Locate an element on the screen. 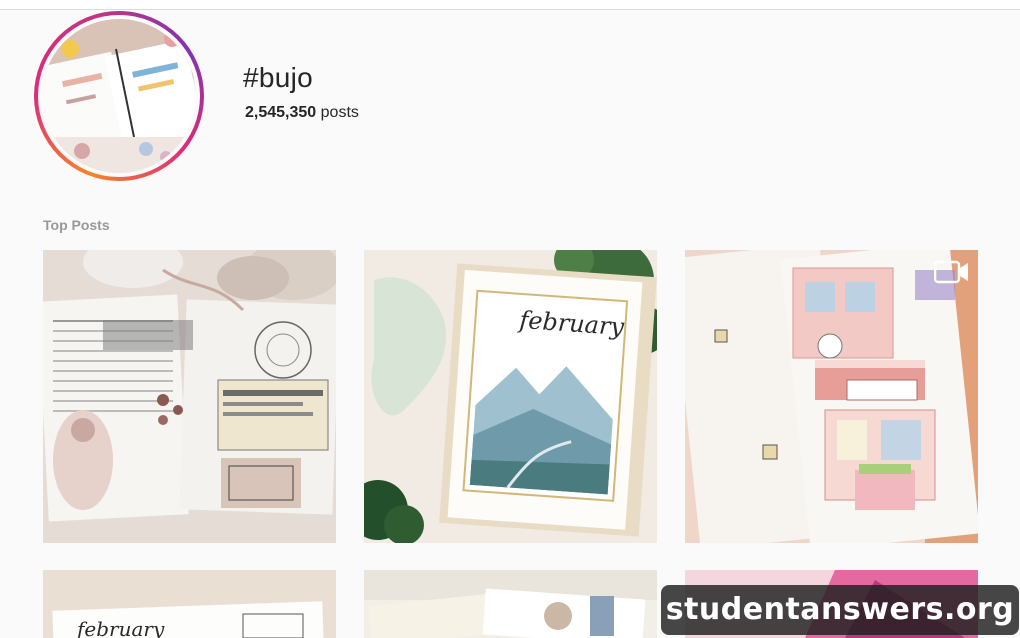 The image size is (1020, 638). avatar-inner-border is located at coordinates (119, 96).